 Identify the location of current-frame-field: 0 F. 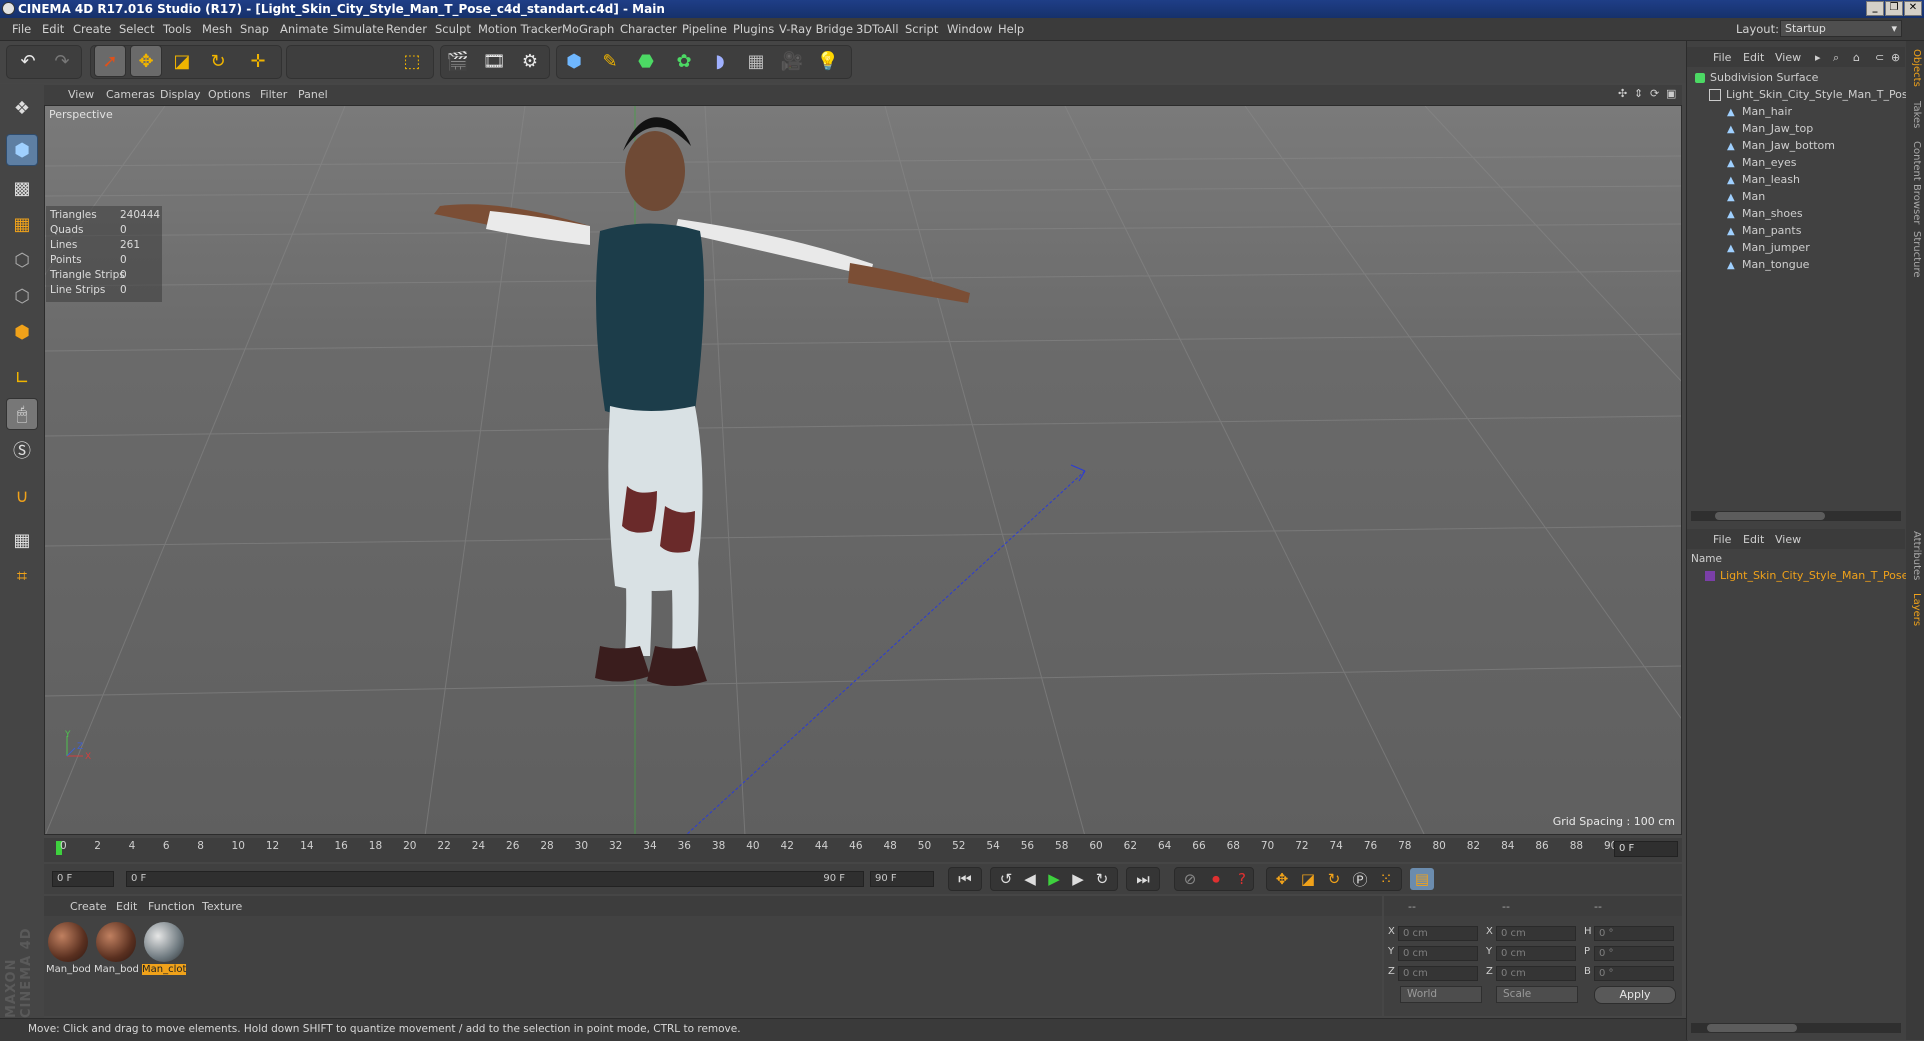
(1646, 849).